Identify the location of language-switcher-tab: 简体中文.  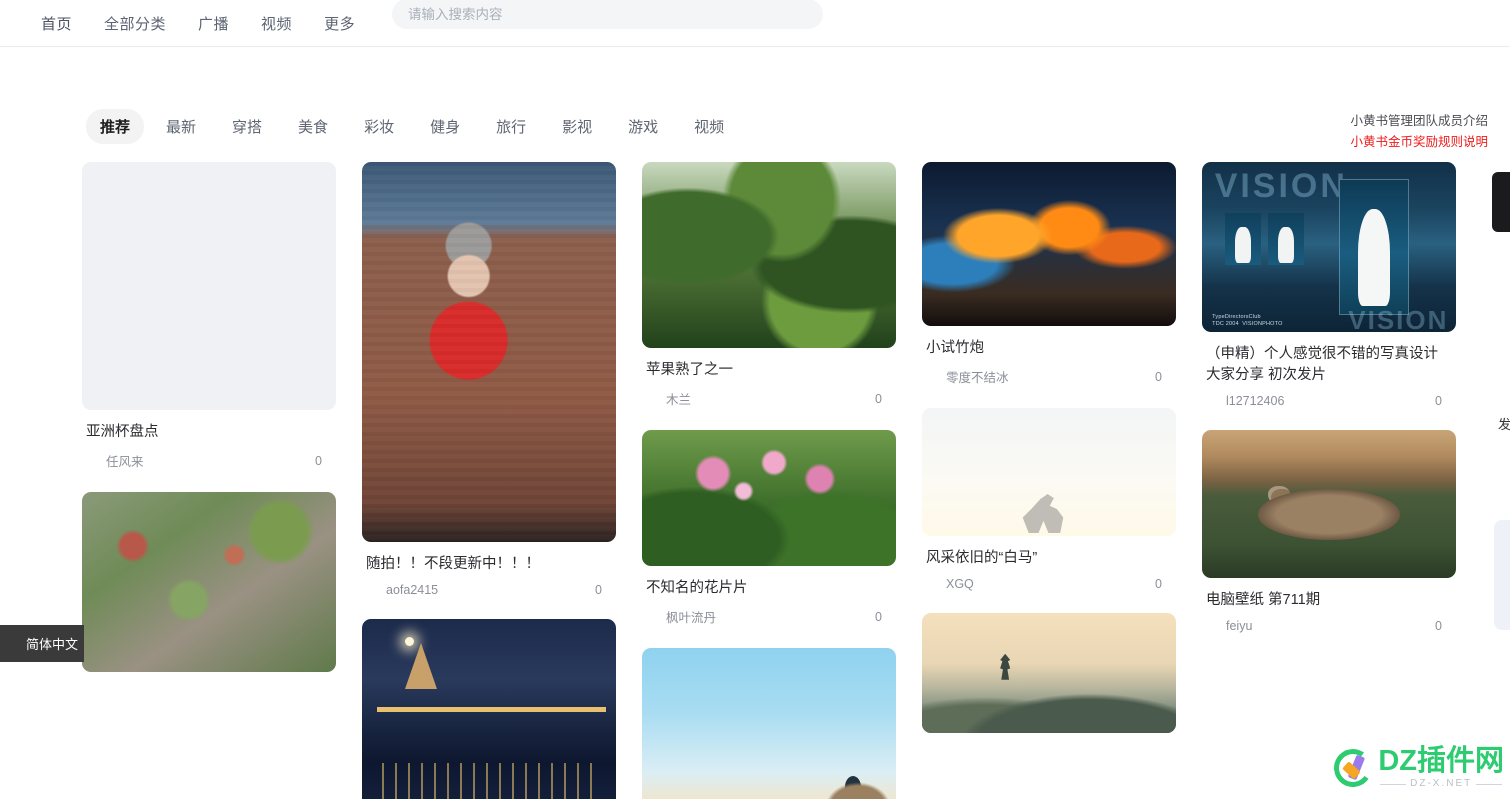
(42, 643).